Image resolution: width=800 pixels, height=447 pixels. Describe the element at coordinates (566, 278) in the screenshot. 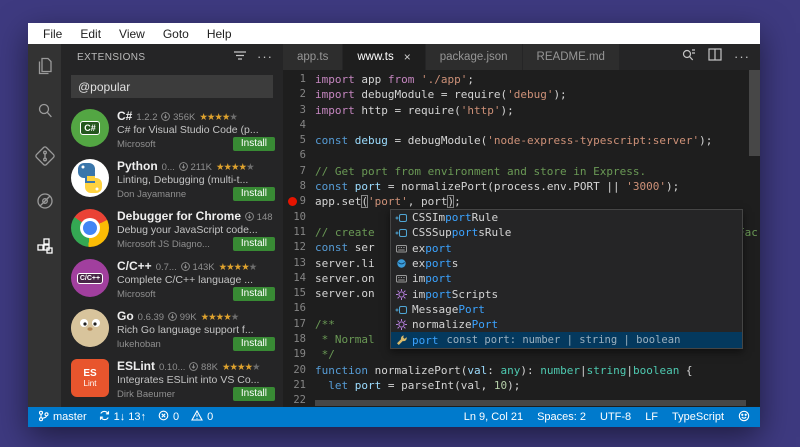

I see `suggestion-item: import` at that location.